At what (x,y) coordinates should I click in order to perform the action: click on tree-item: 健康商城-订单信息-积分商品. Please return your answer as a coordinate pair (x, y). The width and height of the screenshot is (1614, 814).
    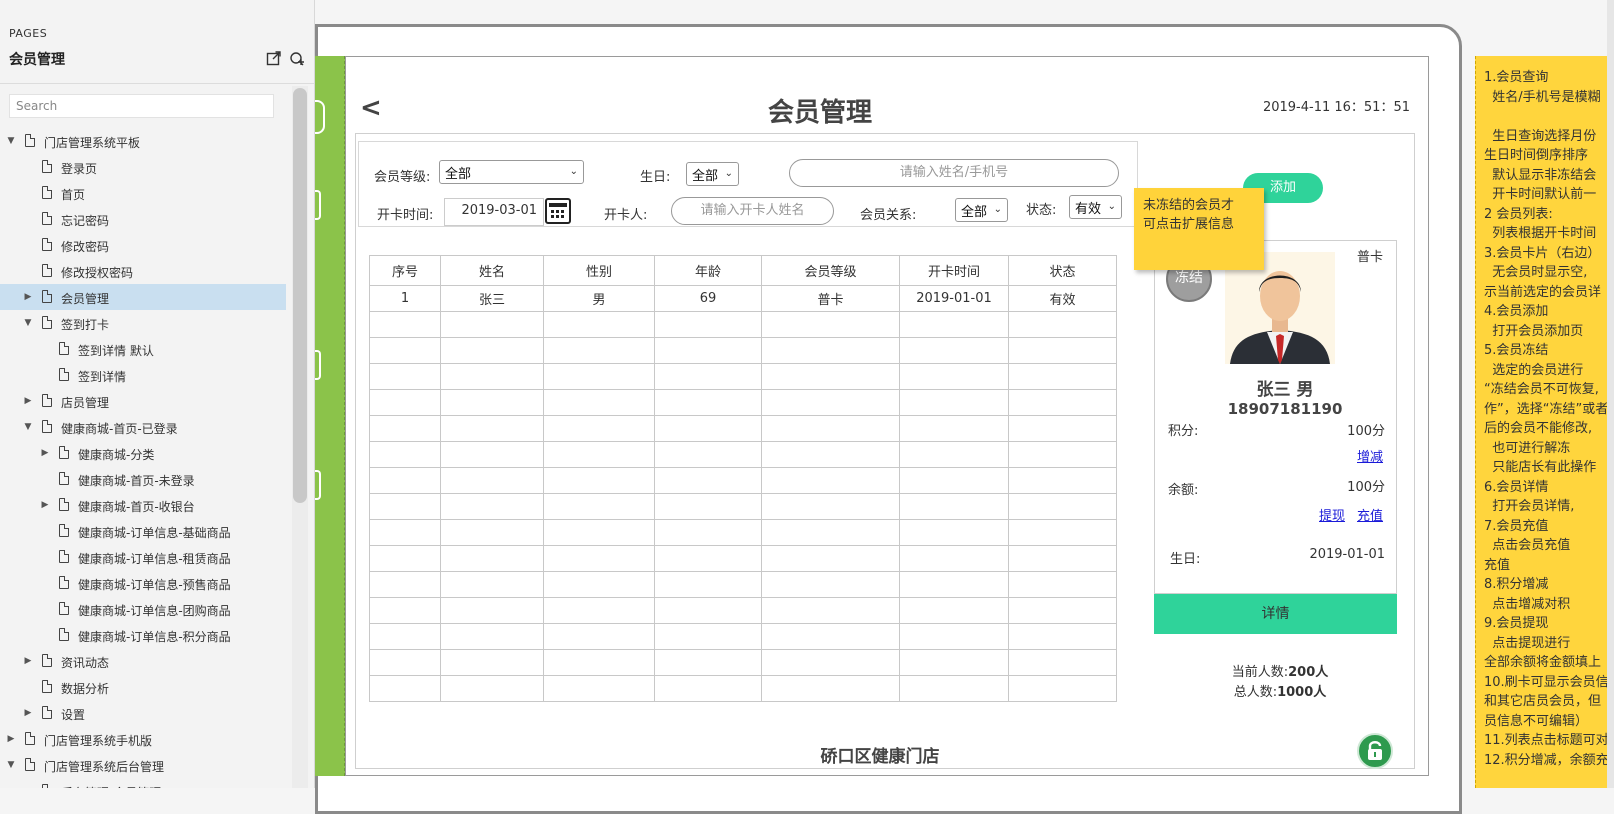
    Looking at the image, I should click on (143, 635).